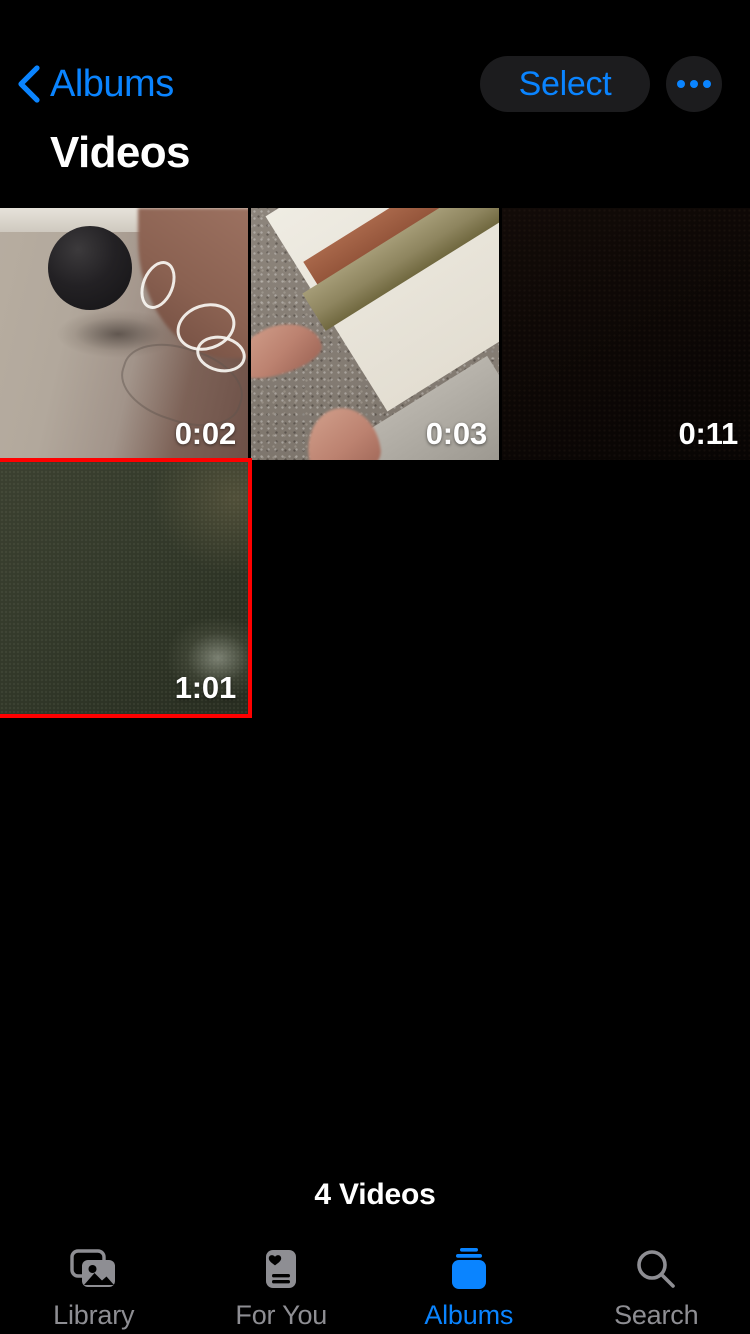 Image resolution: width=750 pixels, height=1334 pixels. Describe the element at coordinates (281, 1269) in the screenshot. I see `memories-card-icon` at that location.